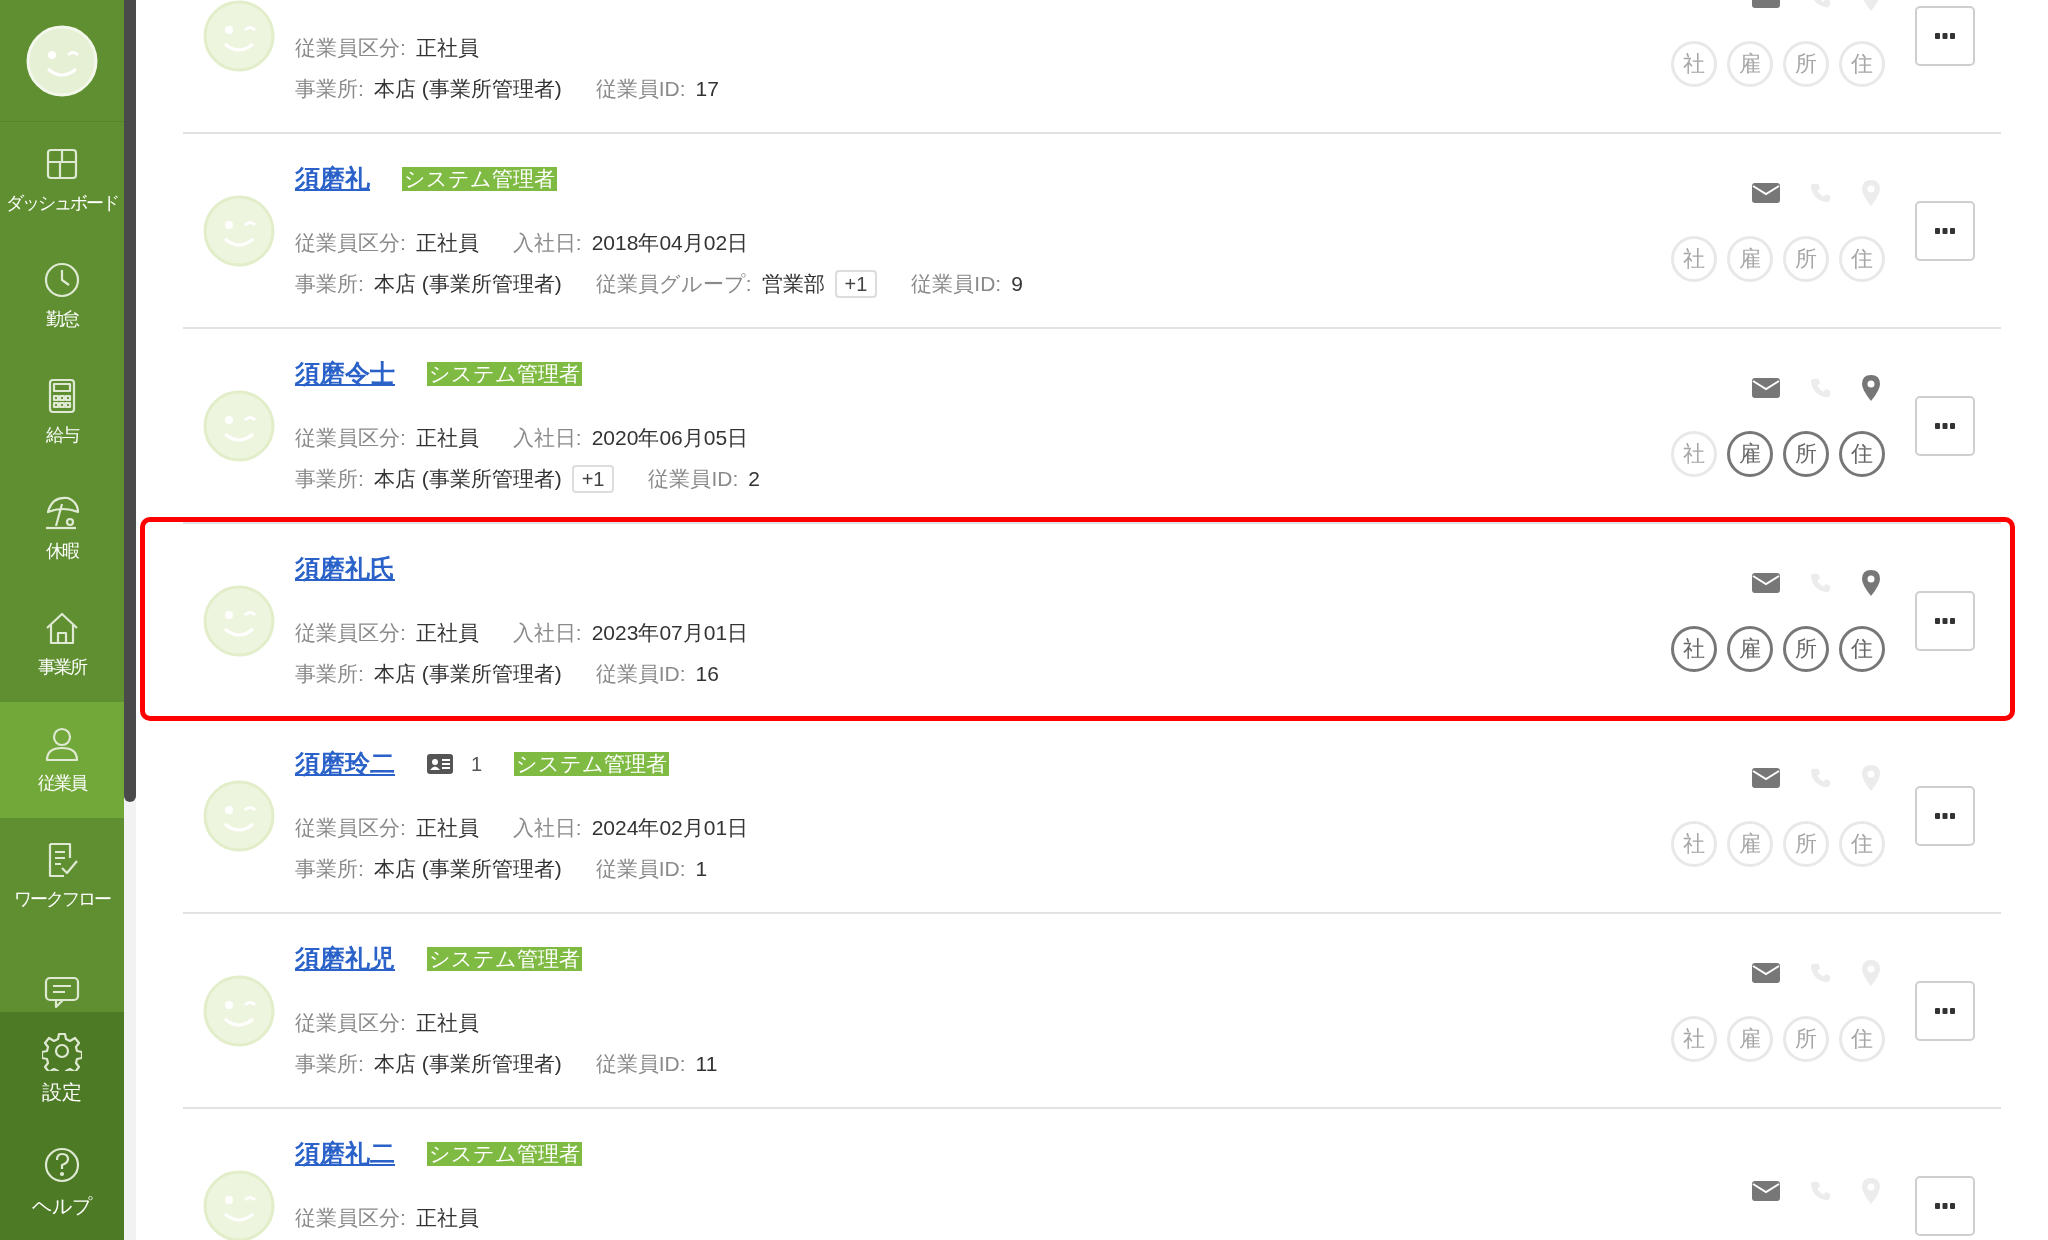  I want to click on field-value: 営業部, so click(793, 284).